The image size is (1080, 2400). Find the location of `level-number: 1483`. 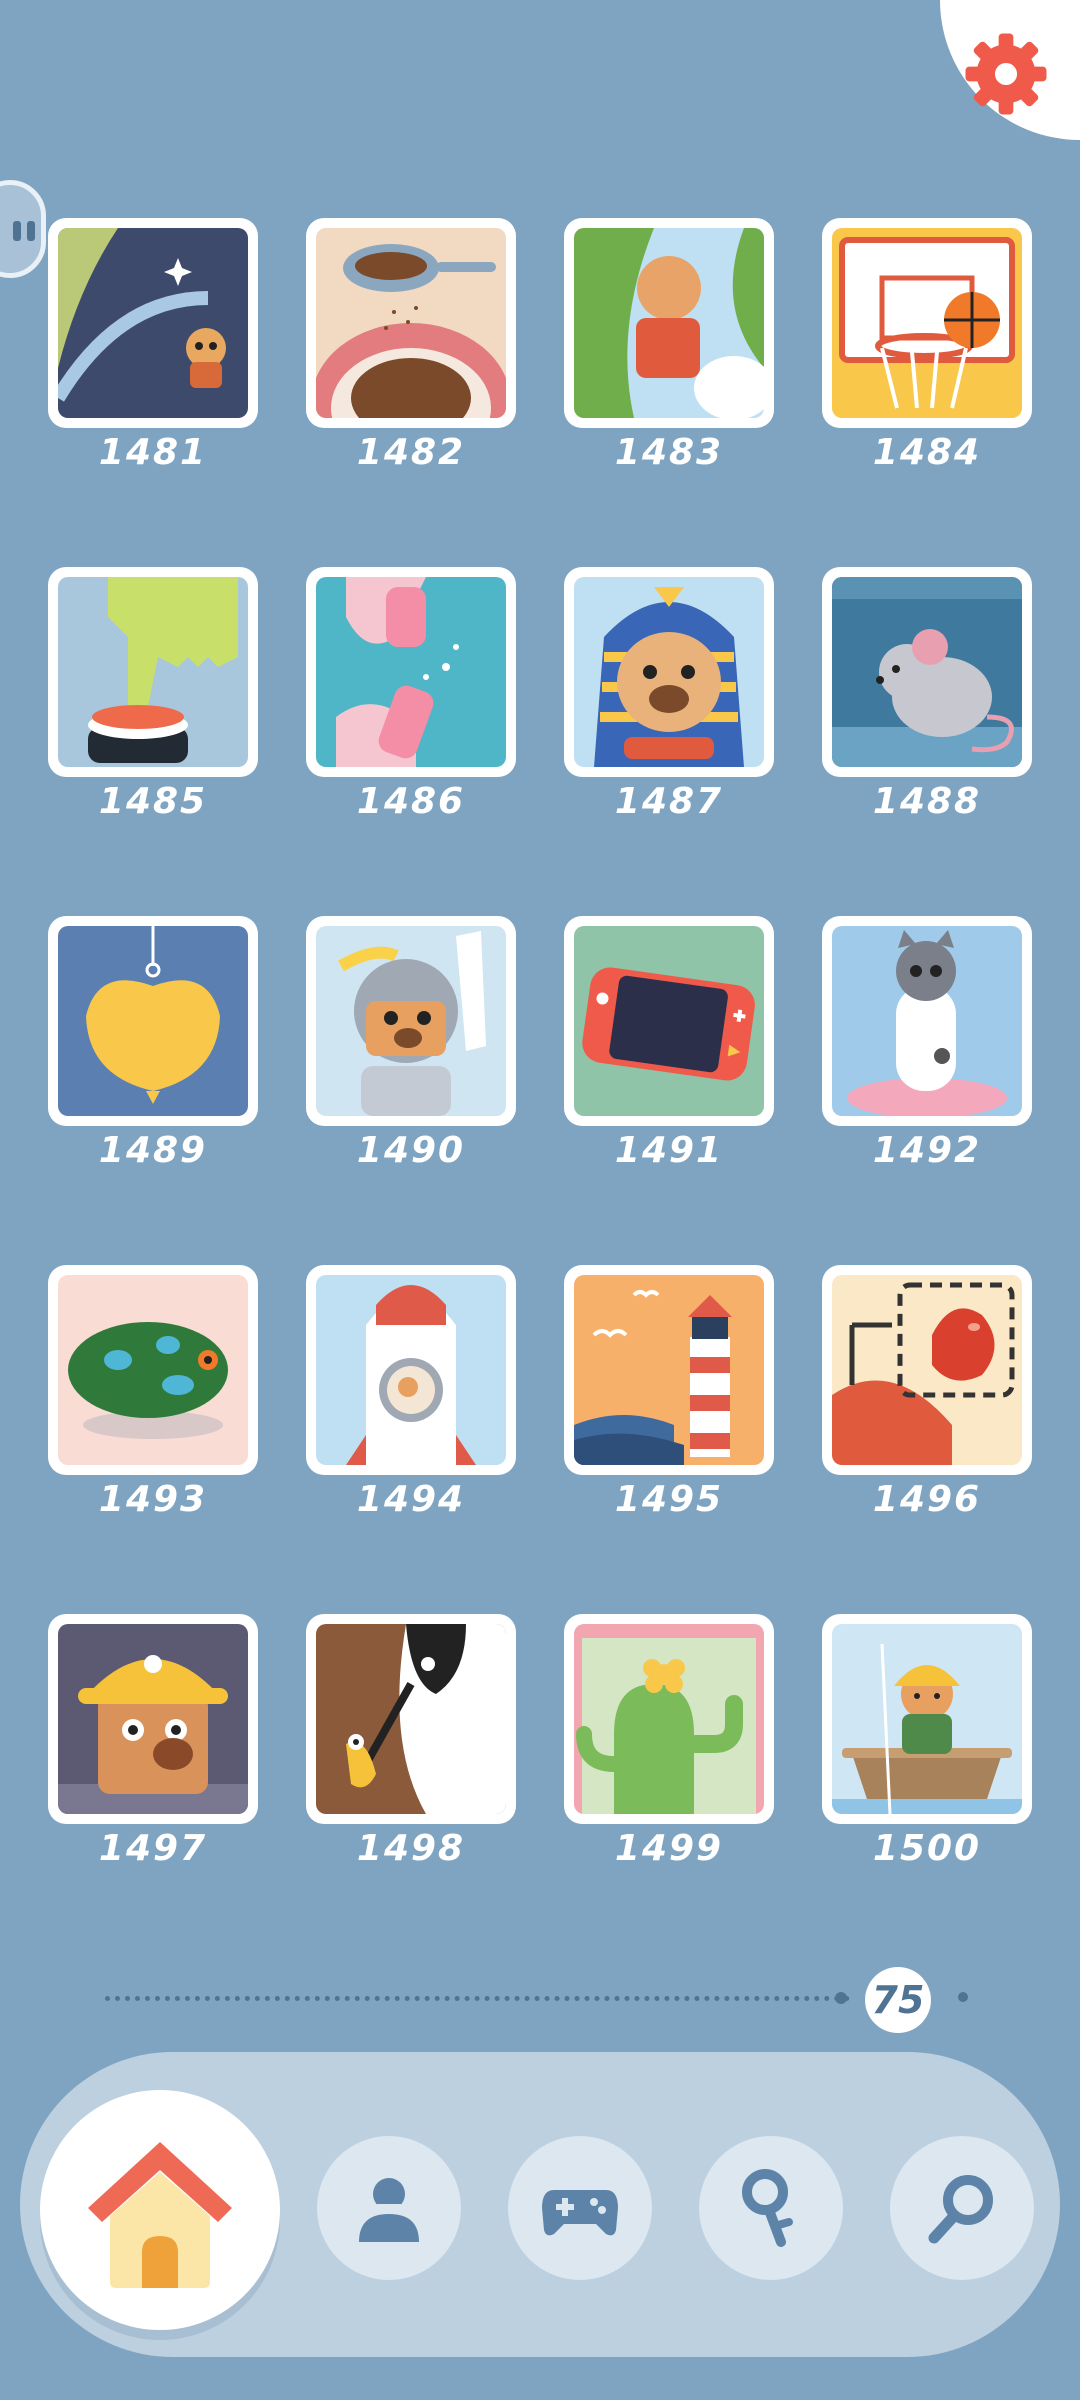

level-number: 1483 is located at coordinates (669, 452).